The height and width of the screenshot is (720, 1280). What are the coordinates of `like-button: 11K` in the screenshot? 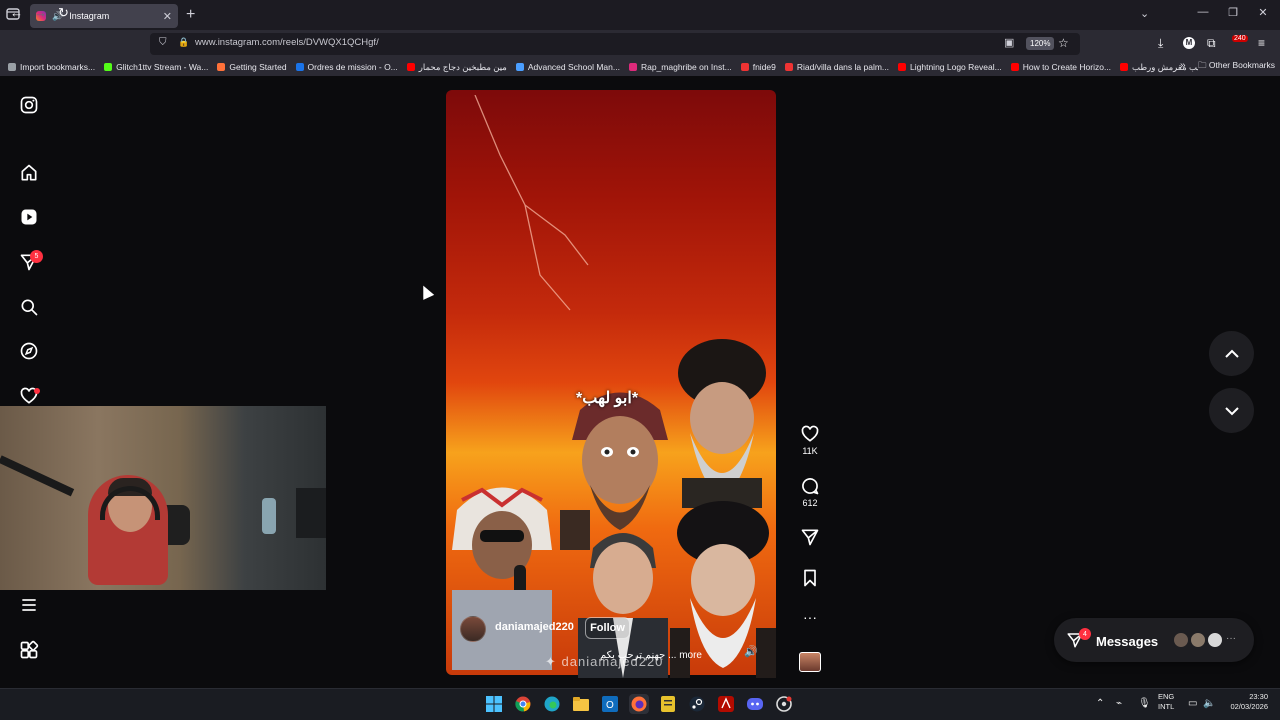 It's located at (810, 440).